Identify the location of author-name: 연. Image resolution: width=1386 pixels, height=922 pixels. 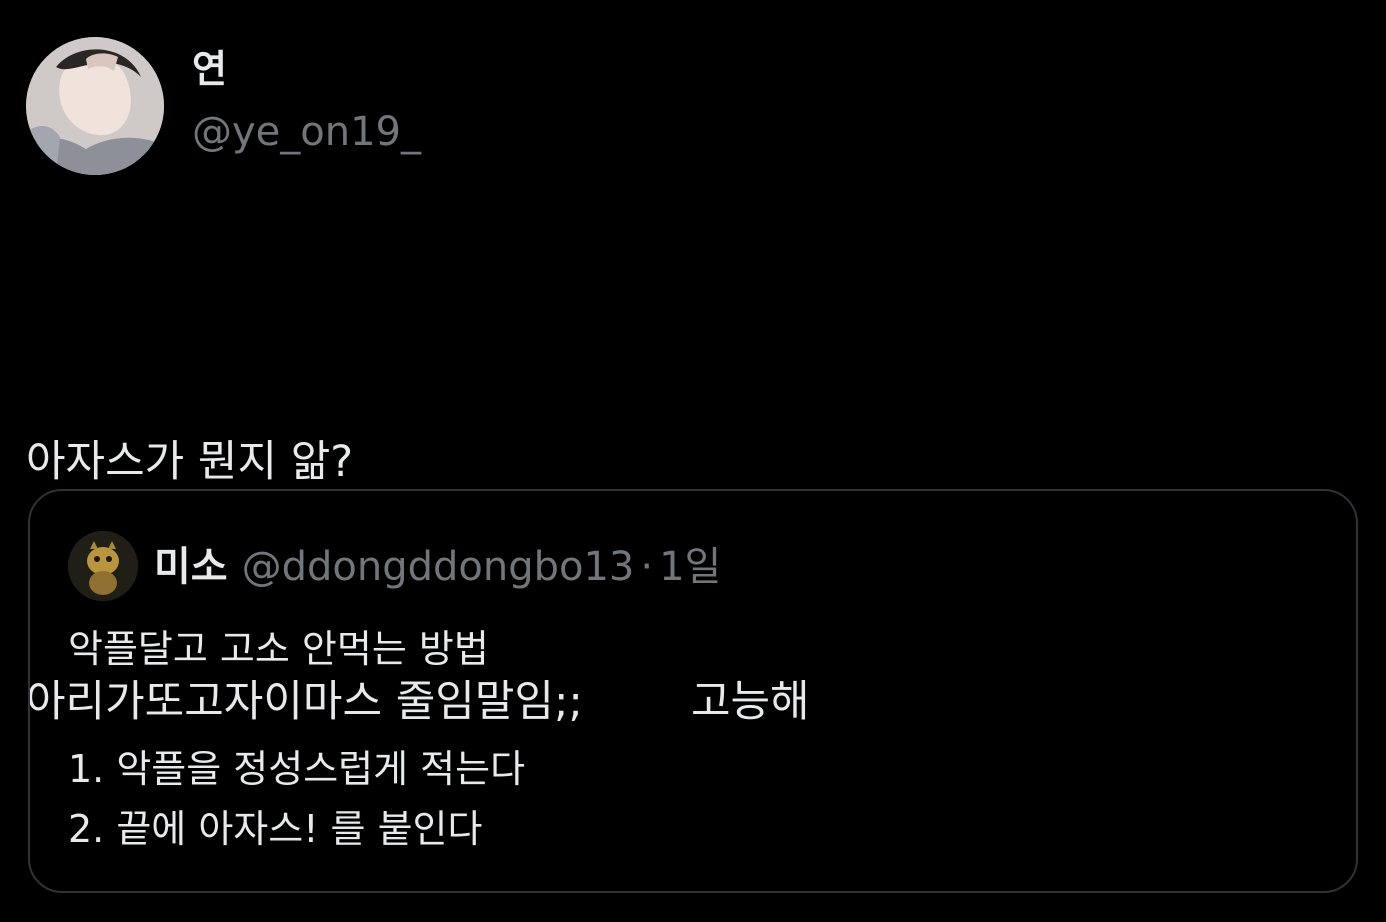
(209, 69).